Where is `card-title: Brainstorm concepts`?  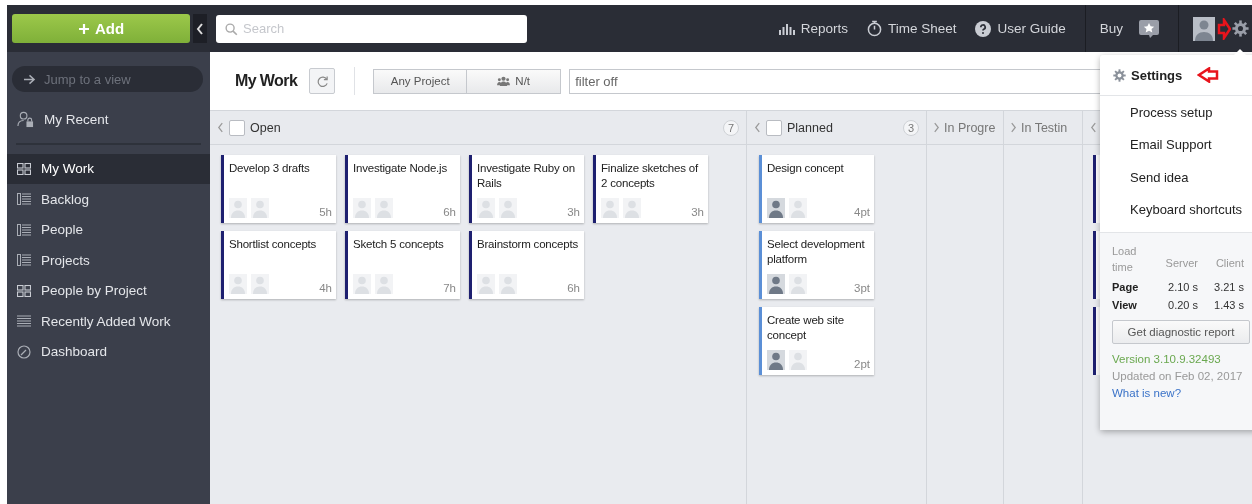
card-title: Brainstorm concepts is located at coordinates (528, 244).